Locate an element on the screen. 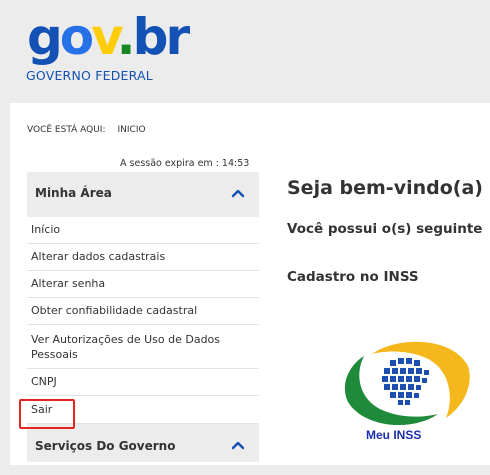 The image size is (490, 475). sidebar-item-label: Alterar senha is located at coordinates (68, 283).